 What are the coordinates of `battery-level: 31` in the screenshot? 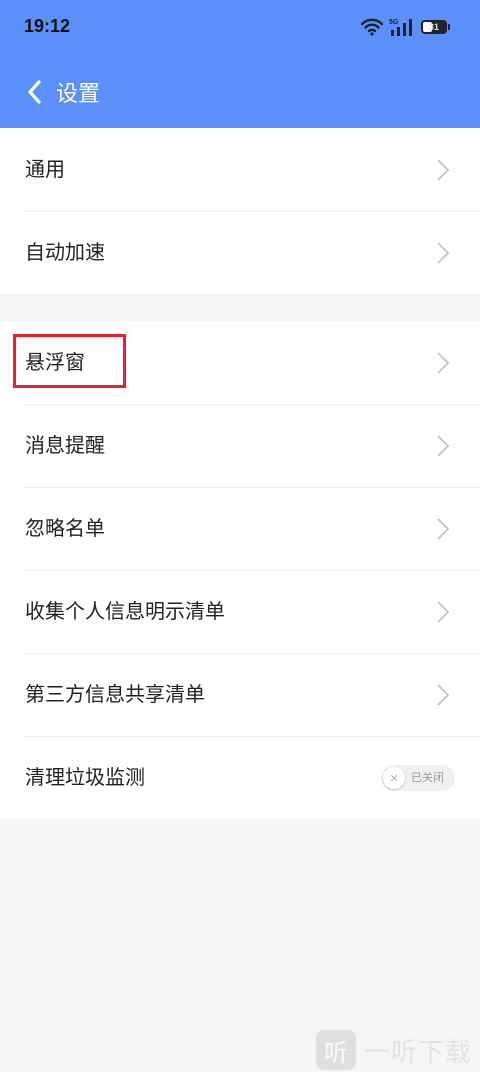 It's located at (433, 27).